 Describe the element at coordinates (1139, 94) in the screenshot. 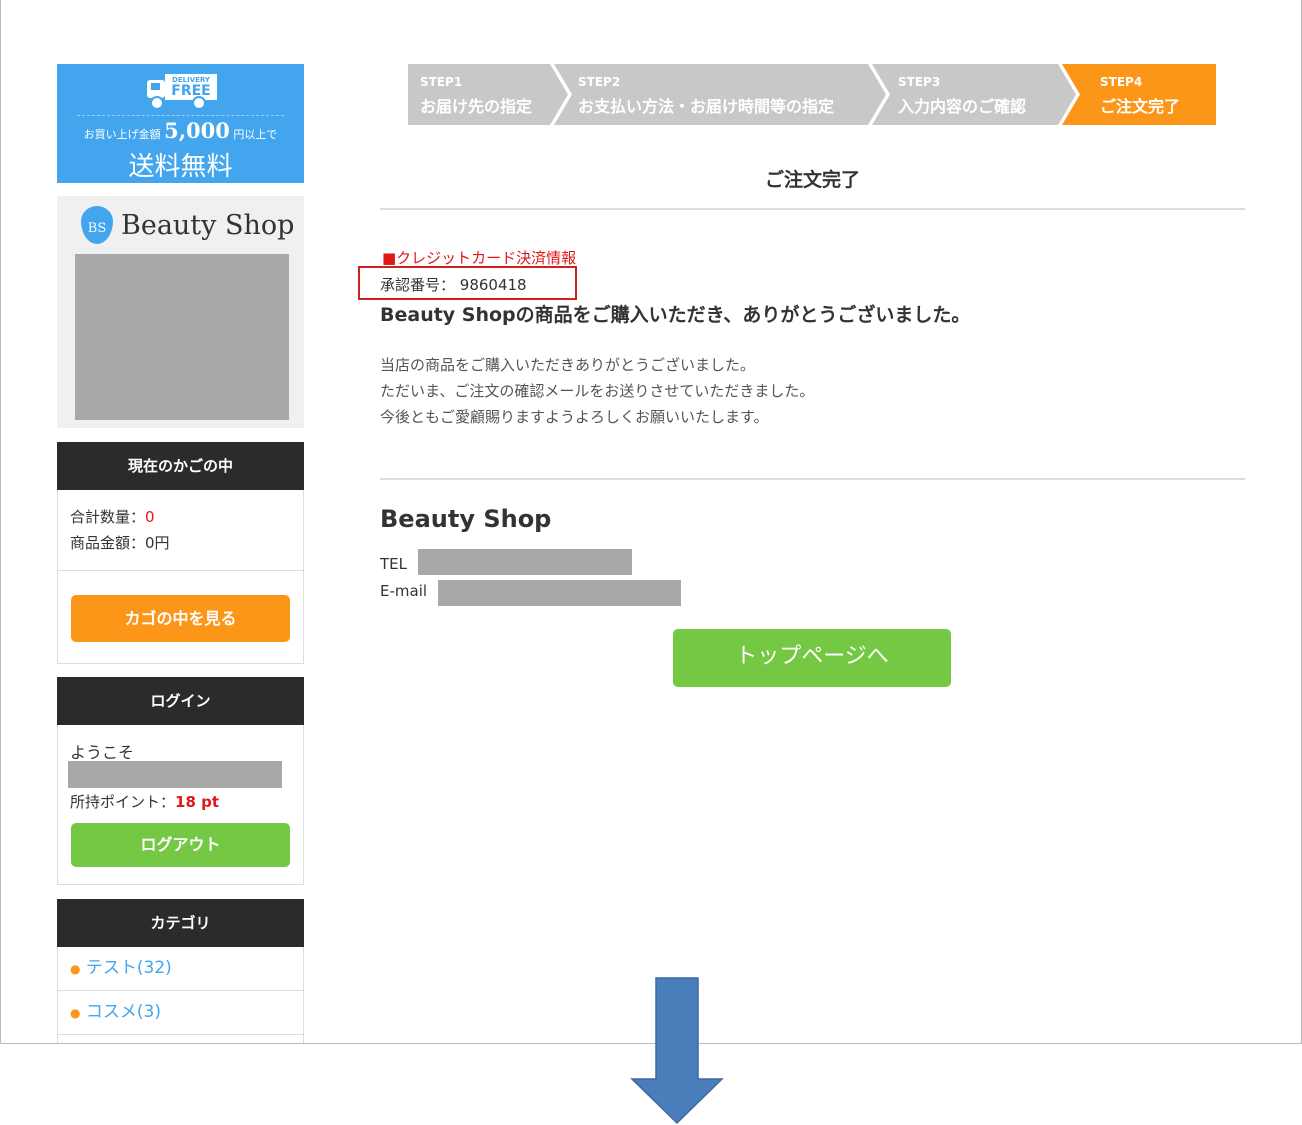

I see `step-4-active: STEP4 ご注文完了` at that location.